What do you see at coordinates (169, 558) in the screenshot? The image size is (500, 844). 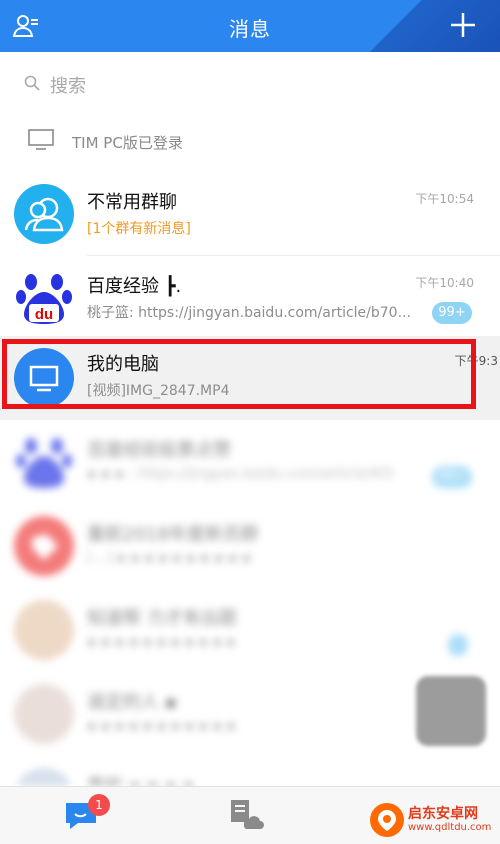 I see `chat-preview: […] ▪ ▪ ▪ ▪ ▪ ▪ ▪ ▪ ▪ ▪` at bounding box center [169, 558].